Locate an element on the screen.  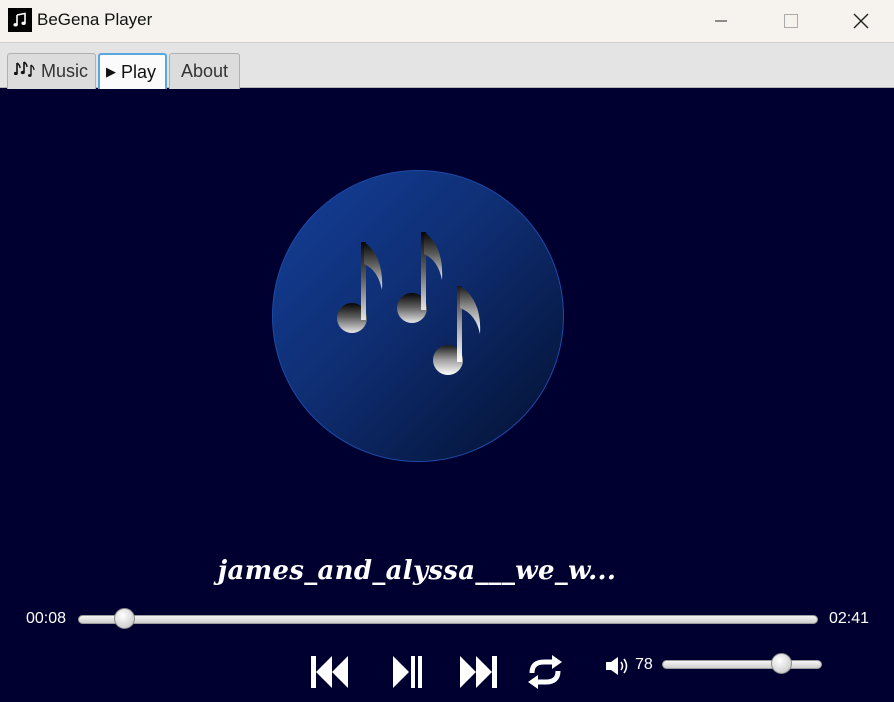
volume-thumb is located at coordinates (781, 663).